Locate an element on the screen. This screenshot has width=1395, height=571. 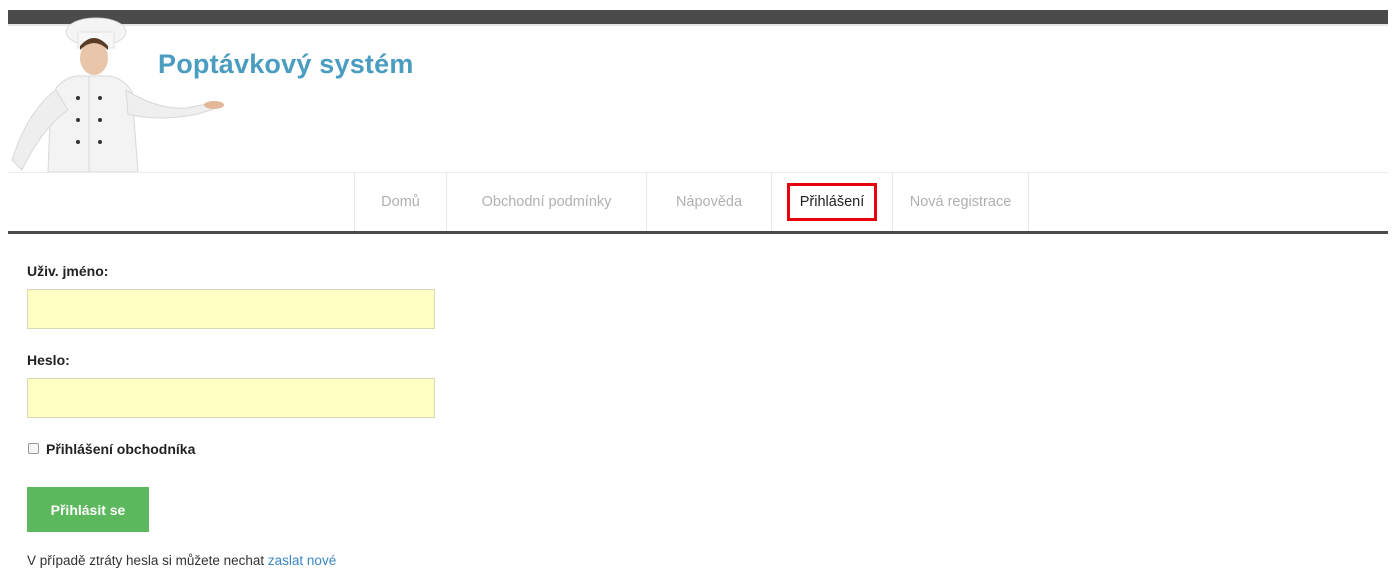
password-recovery-message: V případě ztráty hesla si můžete nechat is located at coordinates (146, 560).